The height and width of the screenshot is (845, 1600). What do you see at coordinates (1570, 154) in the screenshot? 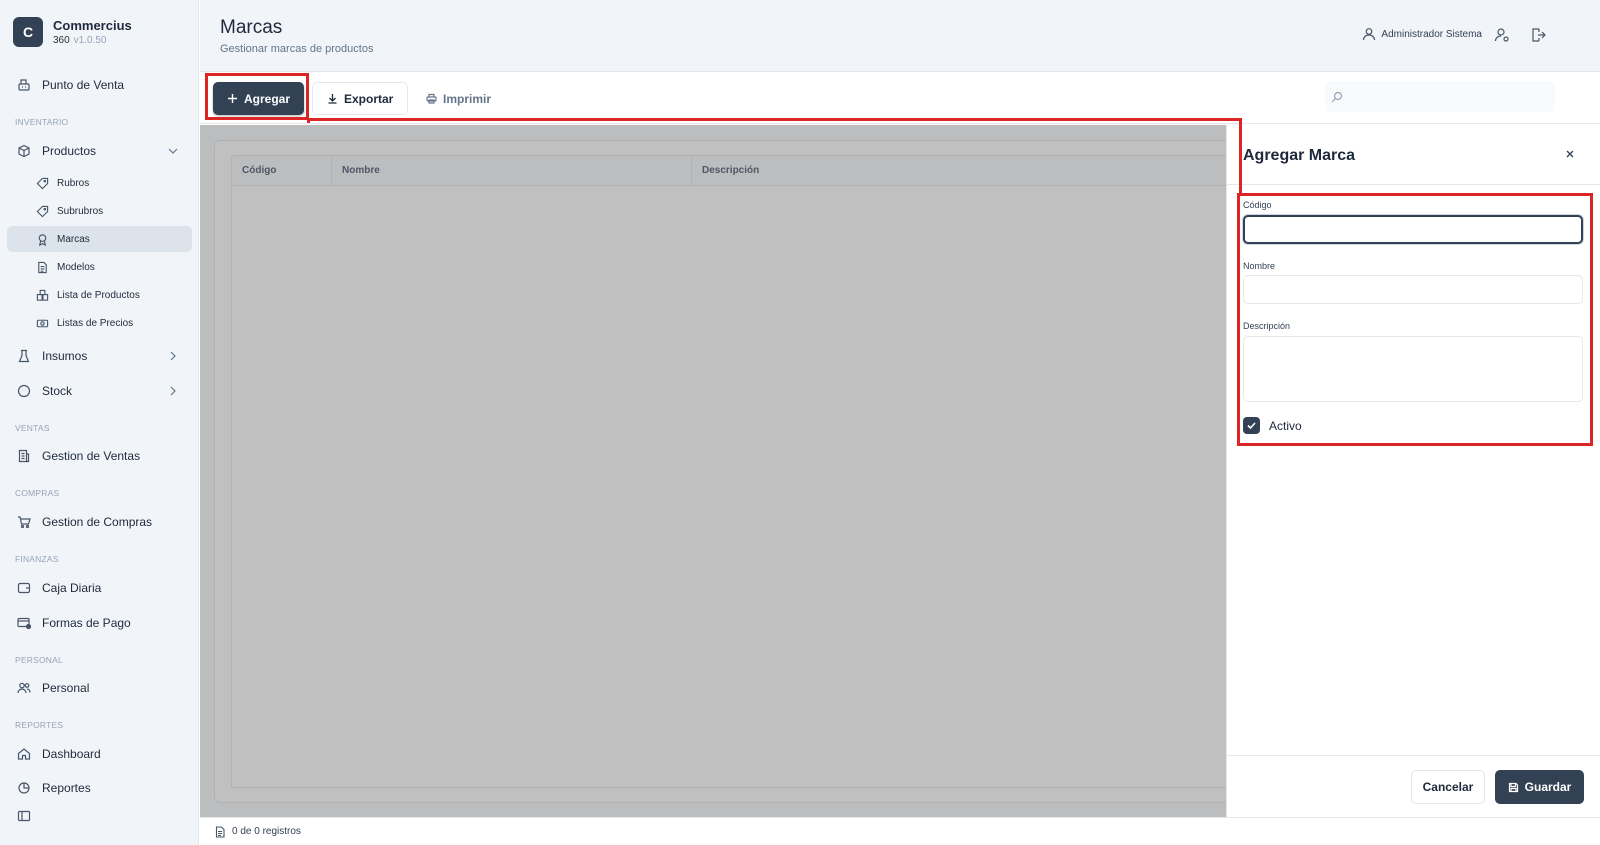
I see `close-icon` at bounding box center [1570, 154].